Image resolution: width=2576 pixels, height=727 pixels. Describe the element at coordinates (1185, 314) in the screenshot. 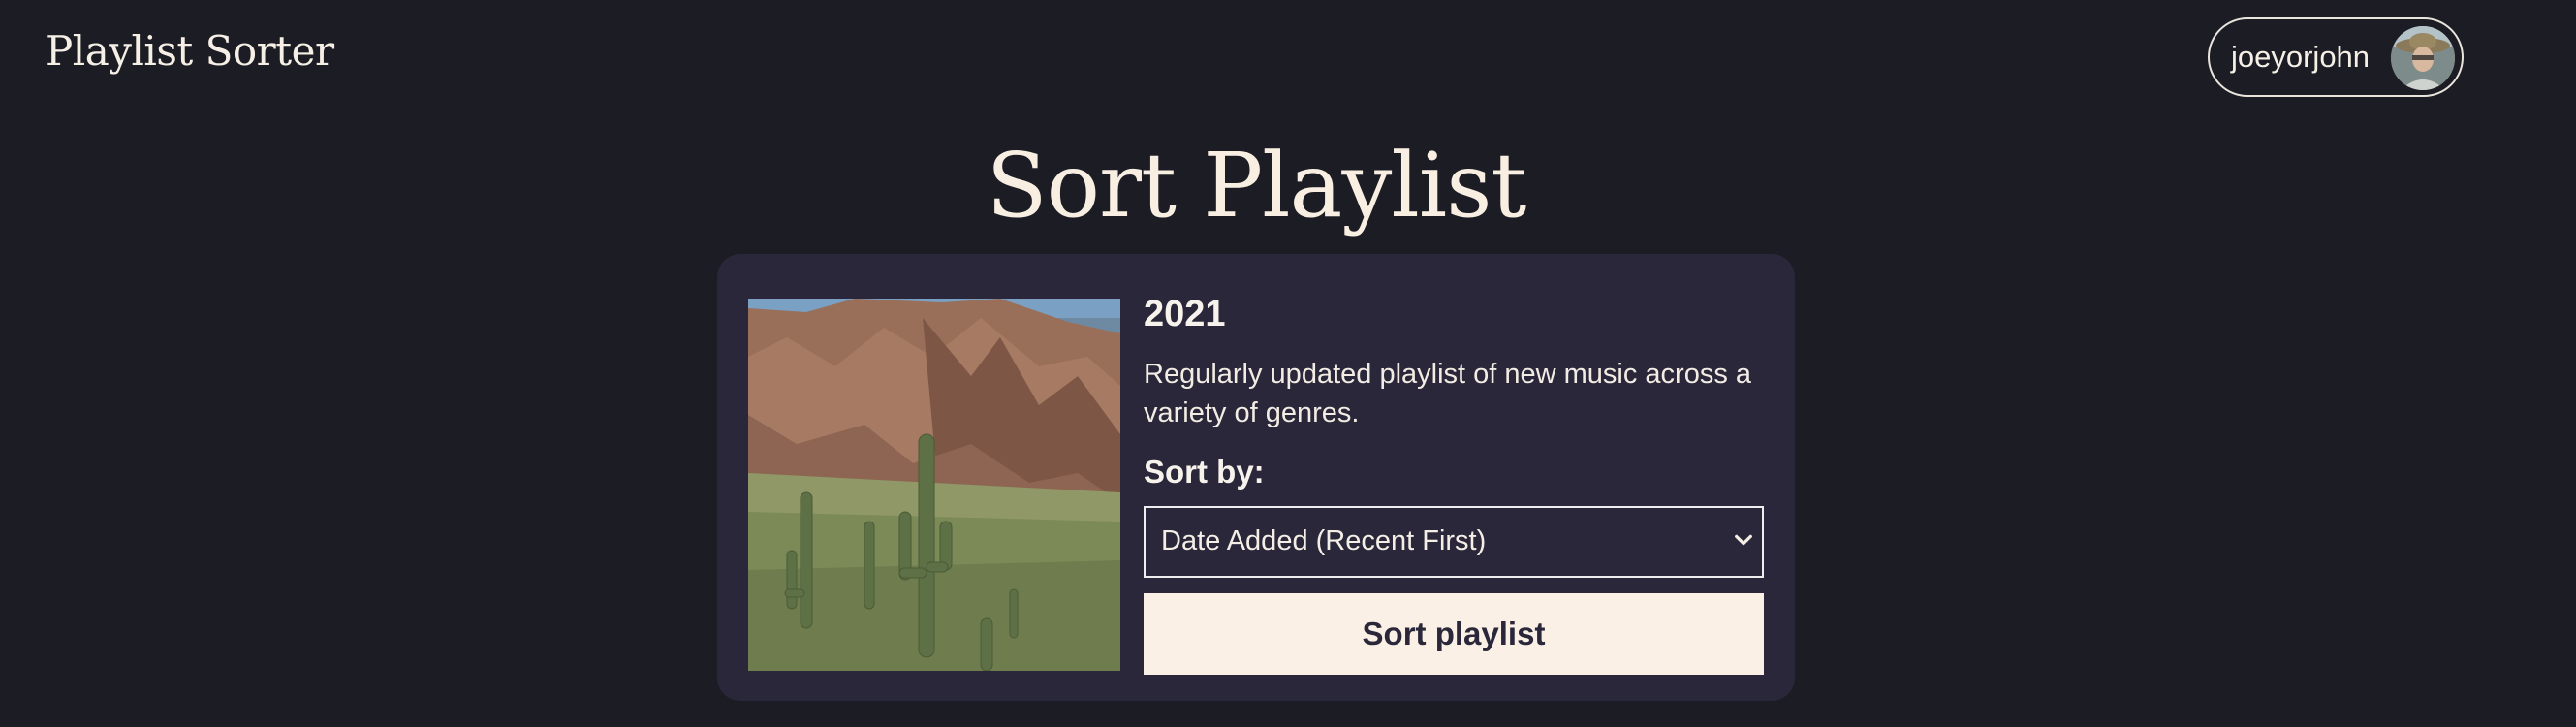

I see `playlist-name: 2021` at that location.